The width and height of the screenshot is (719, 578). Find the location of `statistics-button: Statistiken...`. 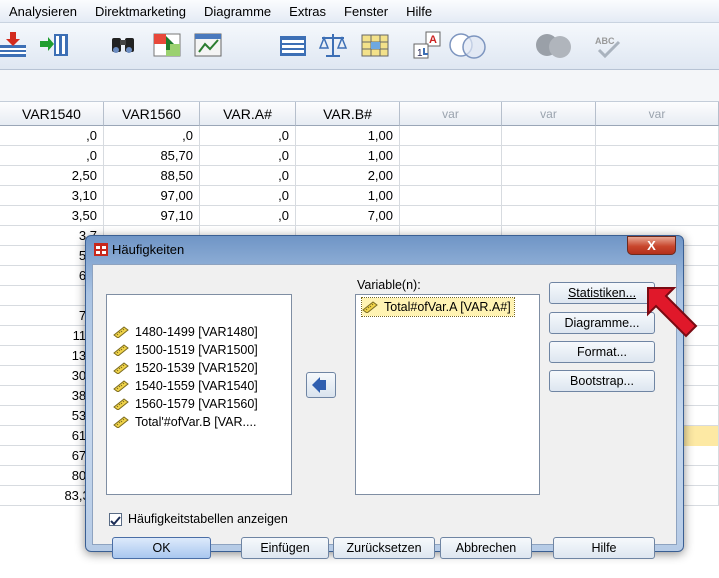

statistics-button: Statistiken... is located at coordinates (602, 293).